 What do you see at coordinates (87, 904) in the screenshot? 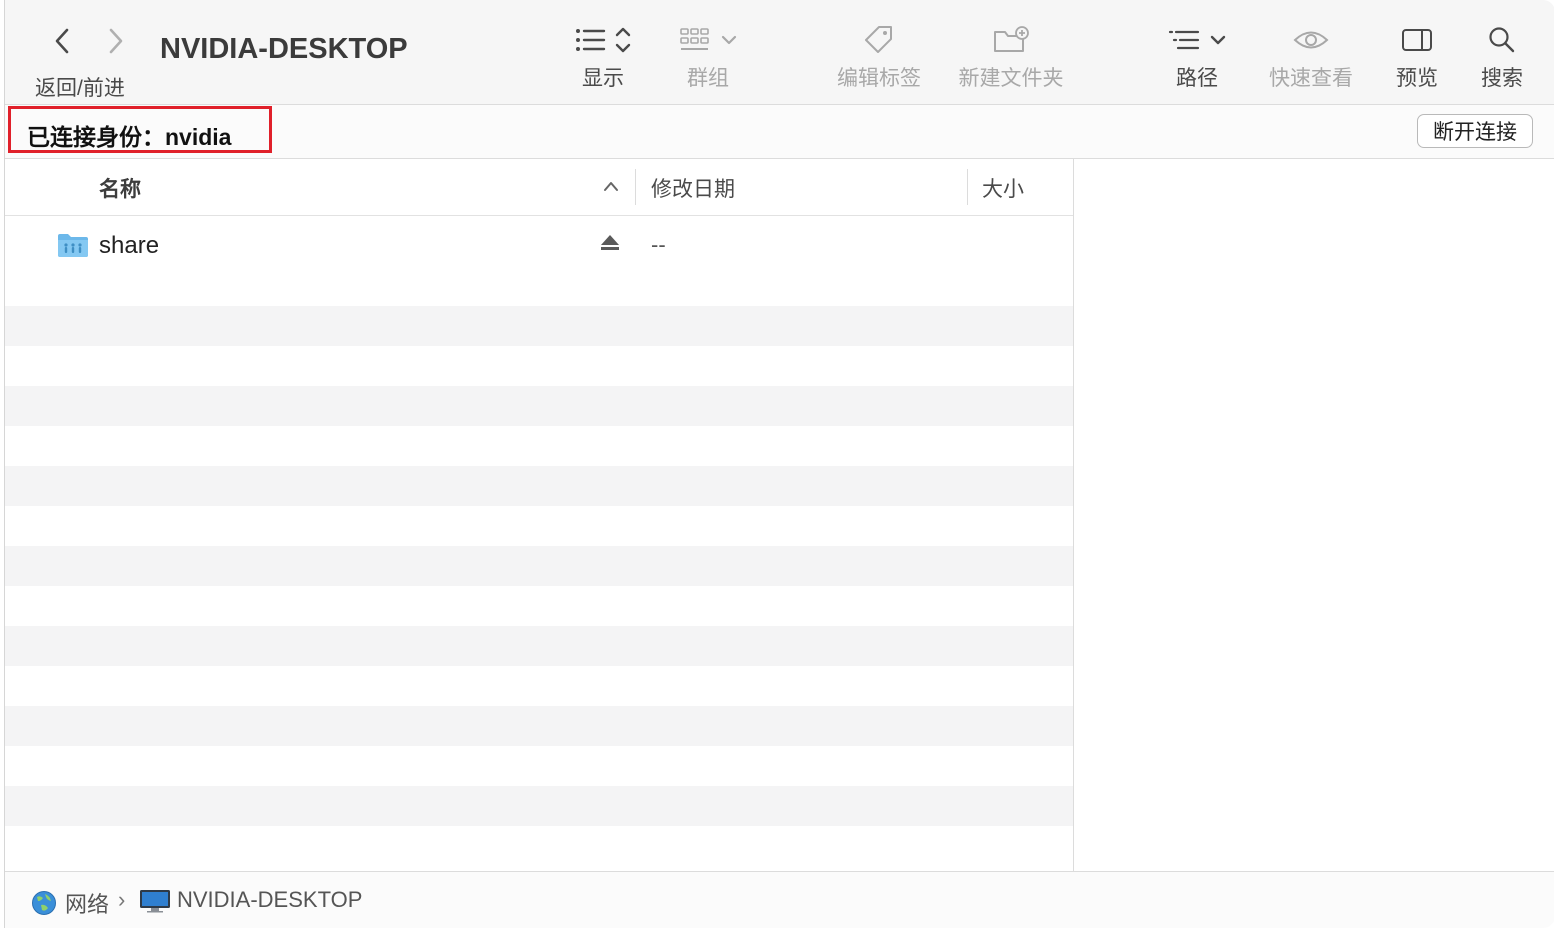
I see `path-network-label: 网络` at bounding box center [87, 904].